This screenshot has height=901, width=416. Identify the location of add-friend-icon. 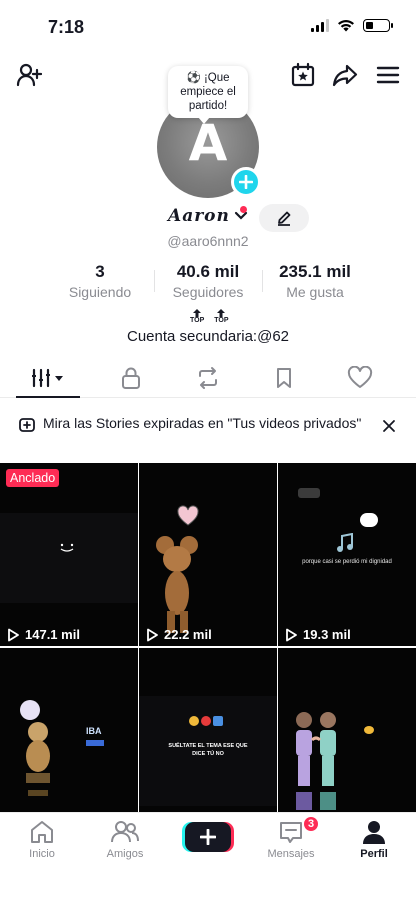
(29, 75).